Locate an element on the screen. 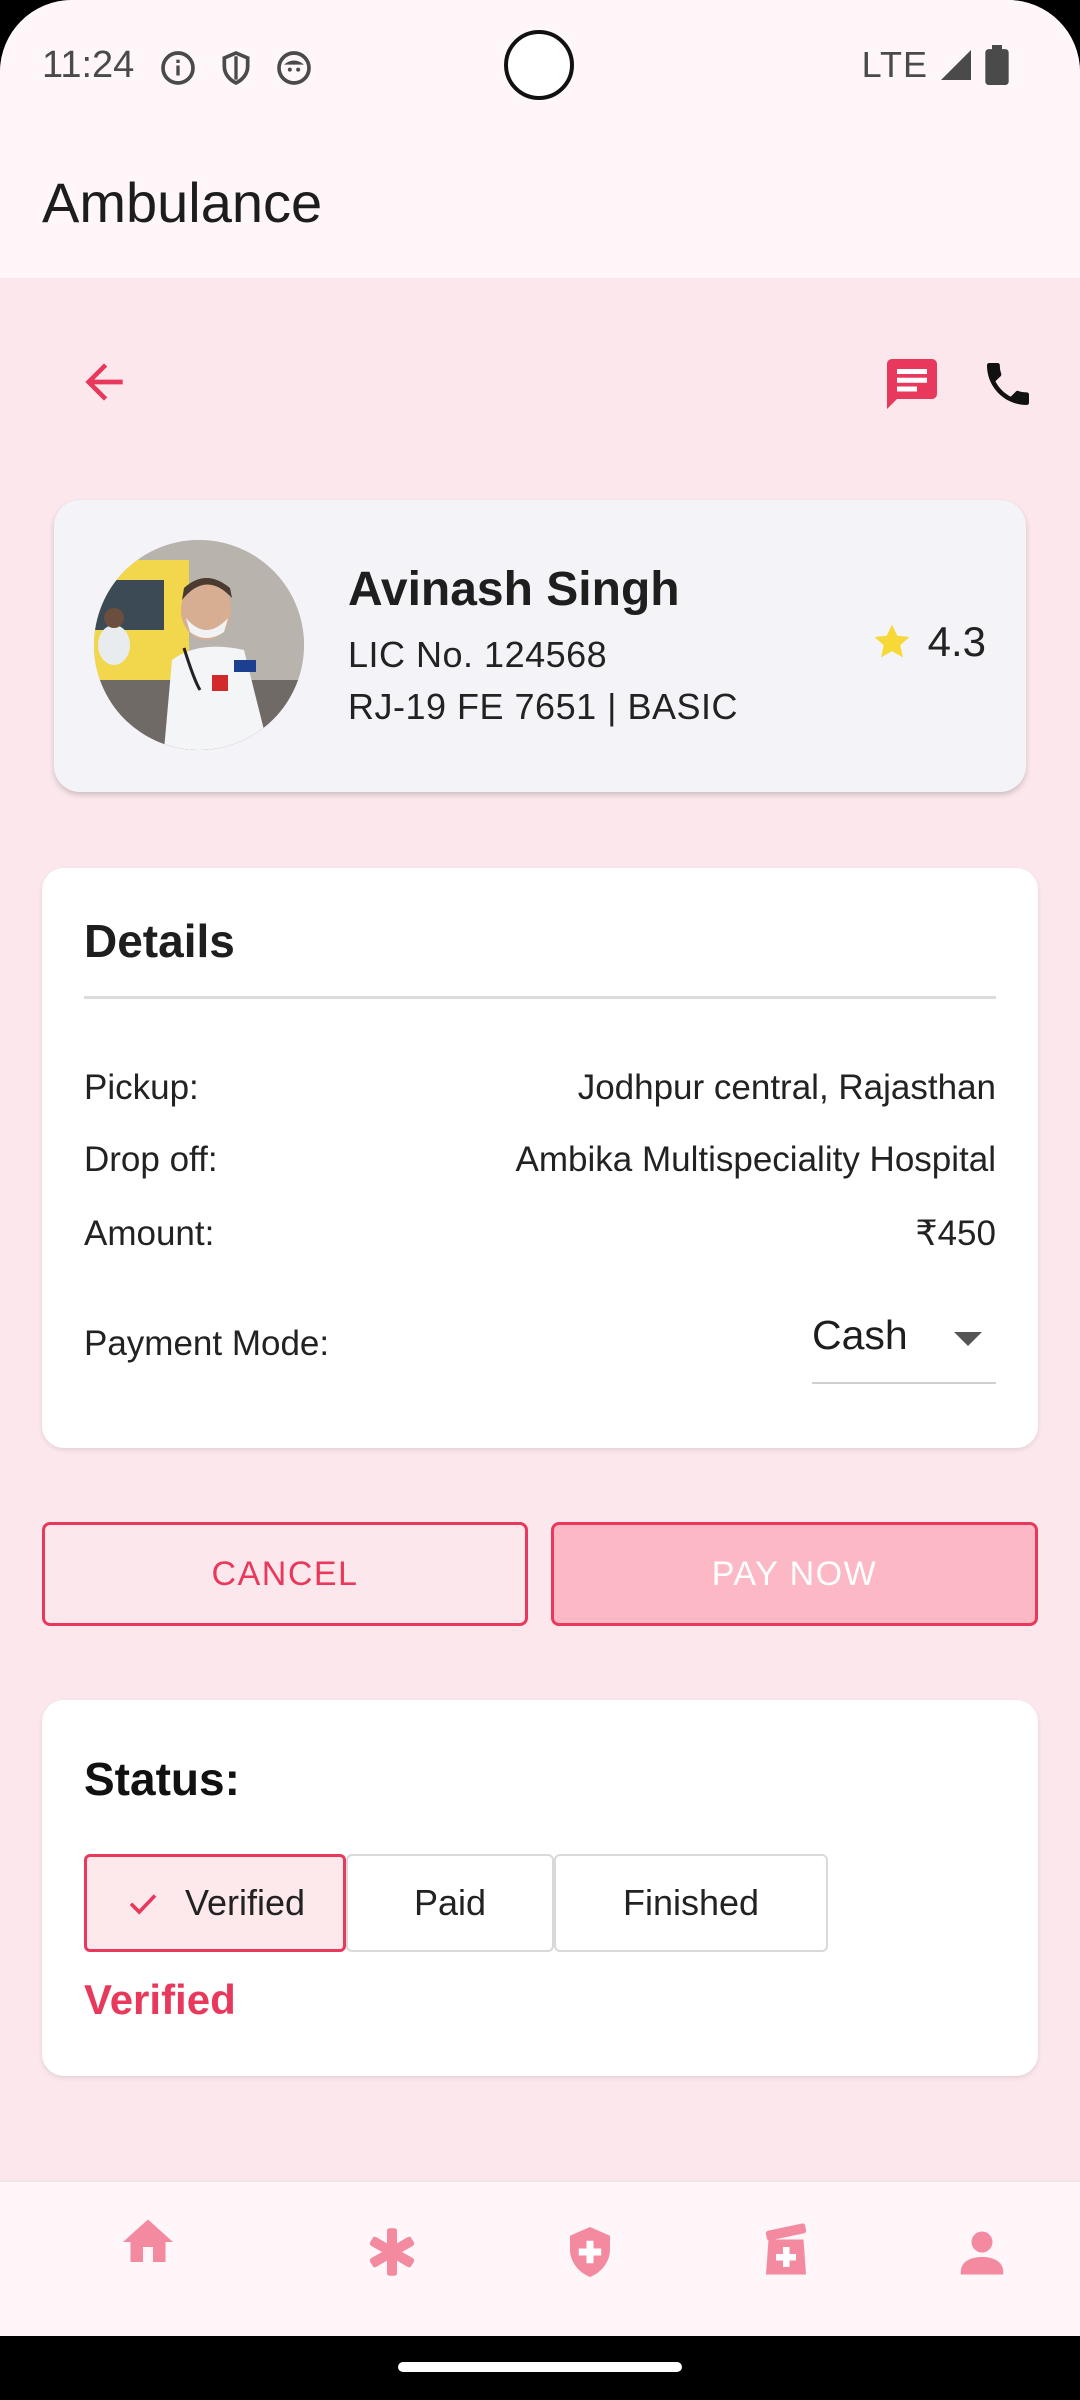 The width and height of the screenshot is (1080, 2400). shield-plus-icon is located at coordinates (590, 2252).